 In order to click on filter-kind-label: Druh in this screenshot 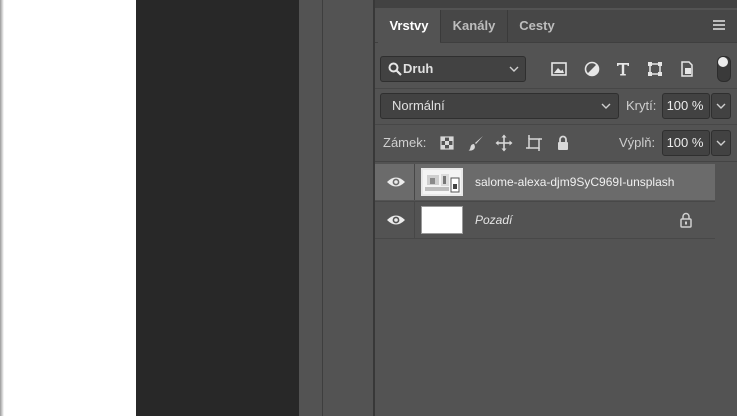, I will do `click(418, 68)`.